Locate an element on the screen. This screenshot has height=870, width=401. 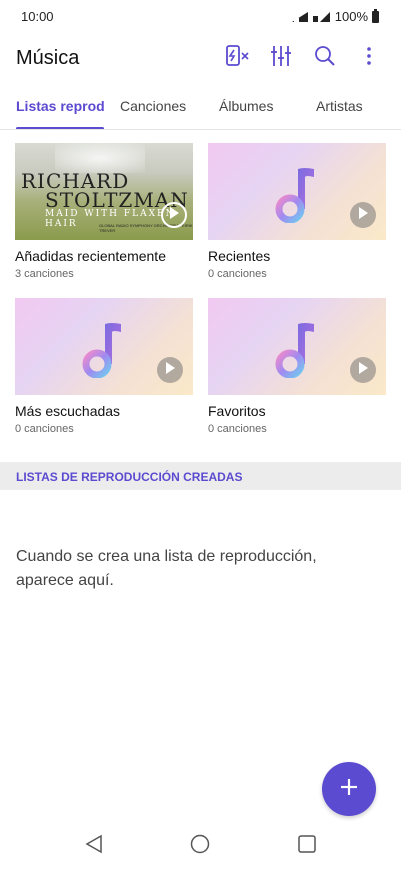
signal-icon is located at coordinates (321, 17).